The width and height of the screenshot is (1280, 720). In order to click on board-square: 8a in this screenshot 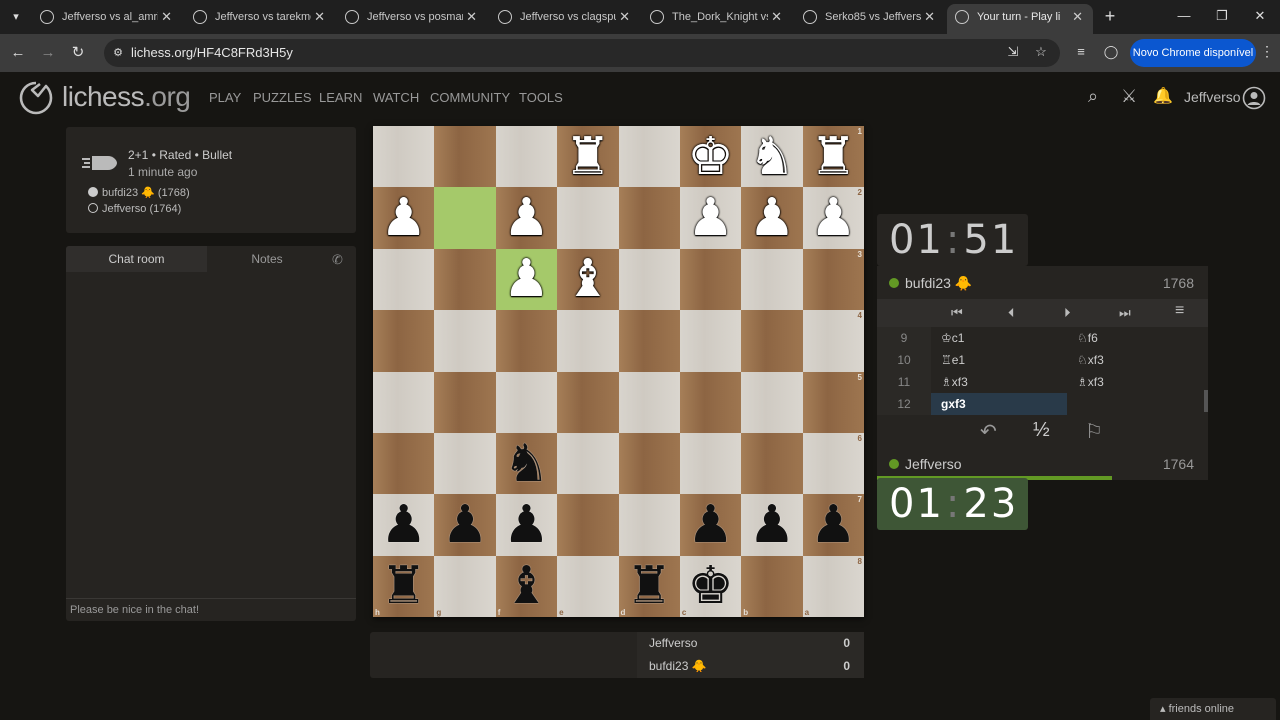, I will do `click(833, 586)`.